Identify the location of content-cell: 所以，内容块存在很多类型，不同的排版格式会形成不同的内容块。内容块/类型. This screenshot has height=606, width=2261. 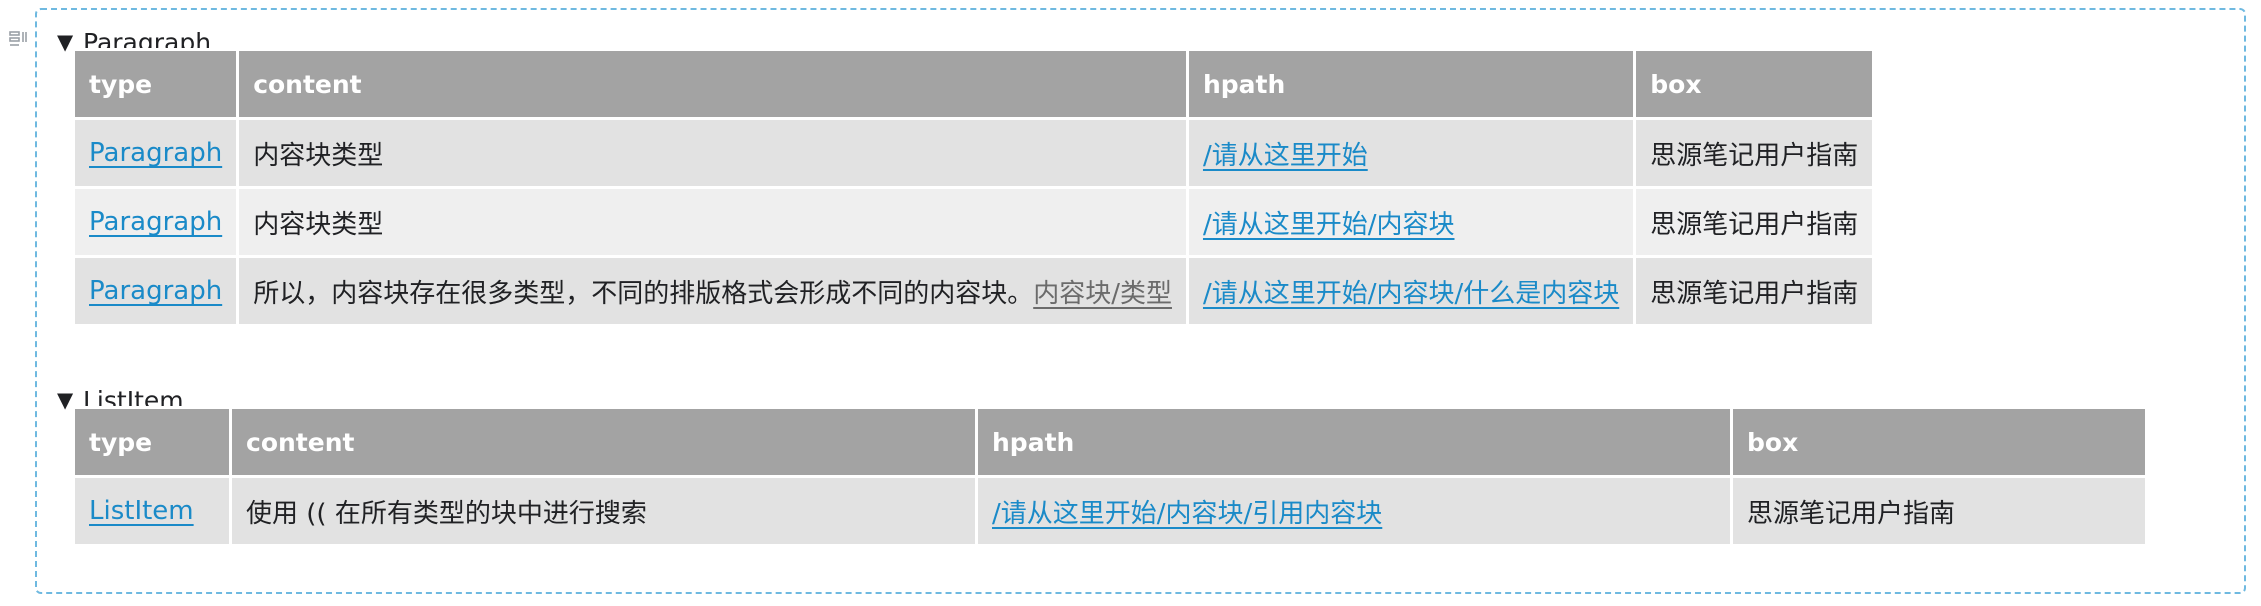
(712, 291).